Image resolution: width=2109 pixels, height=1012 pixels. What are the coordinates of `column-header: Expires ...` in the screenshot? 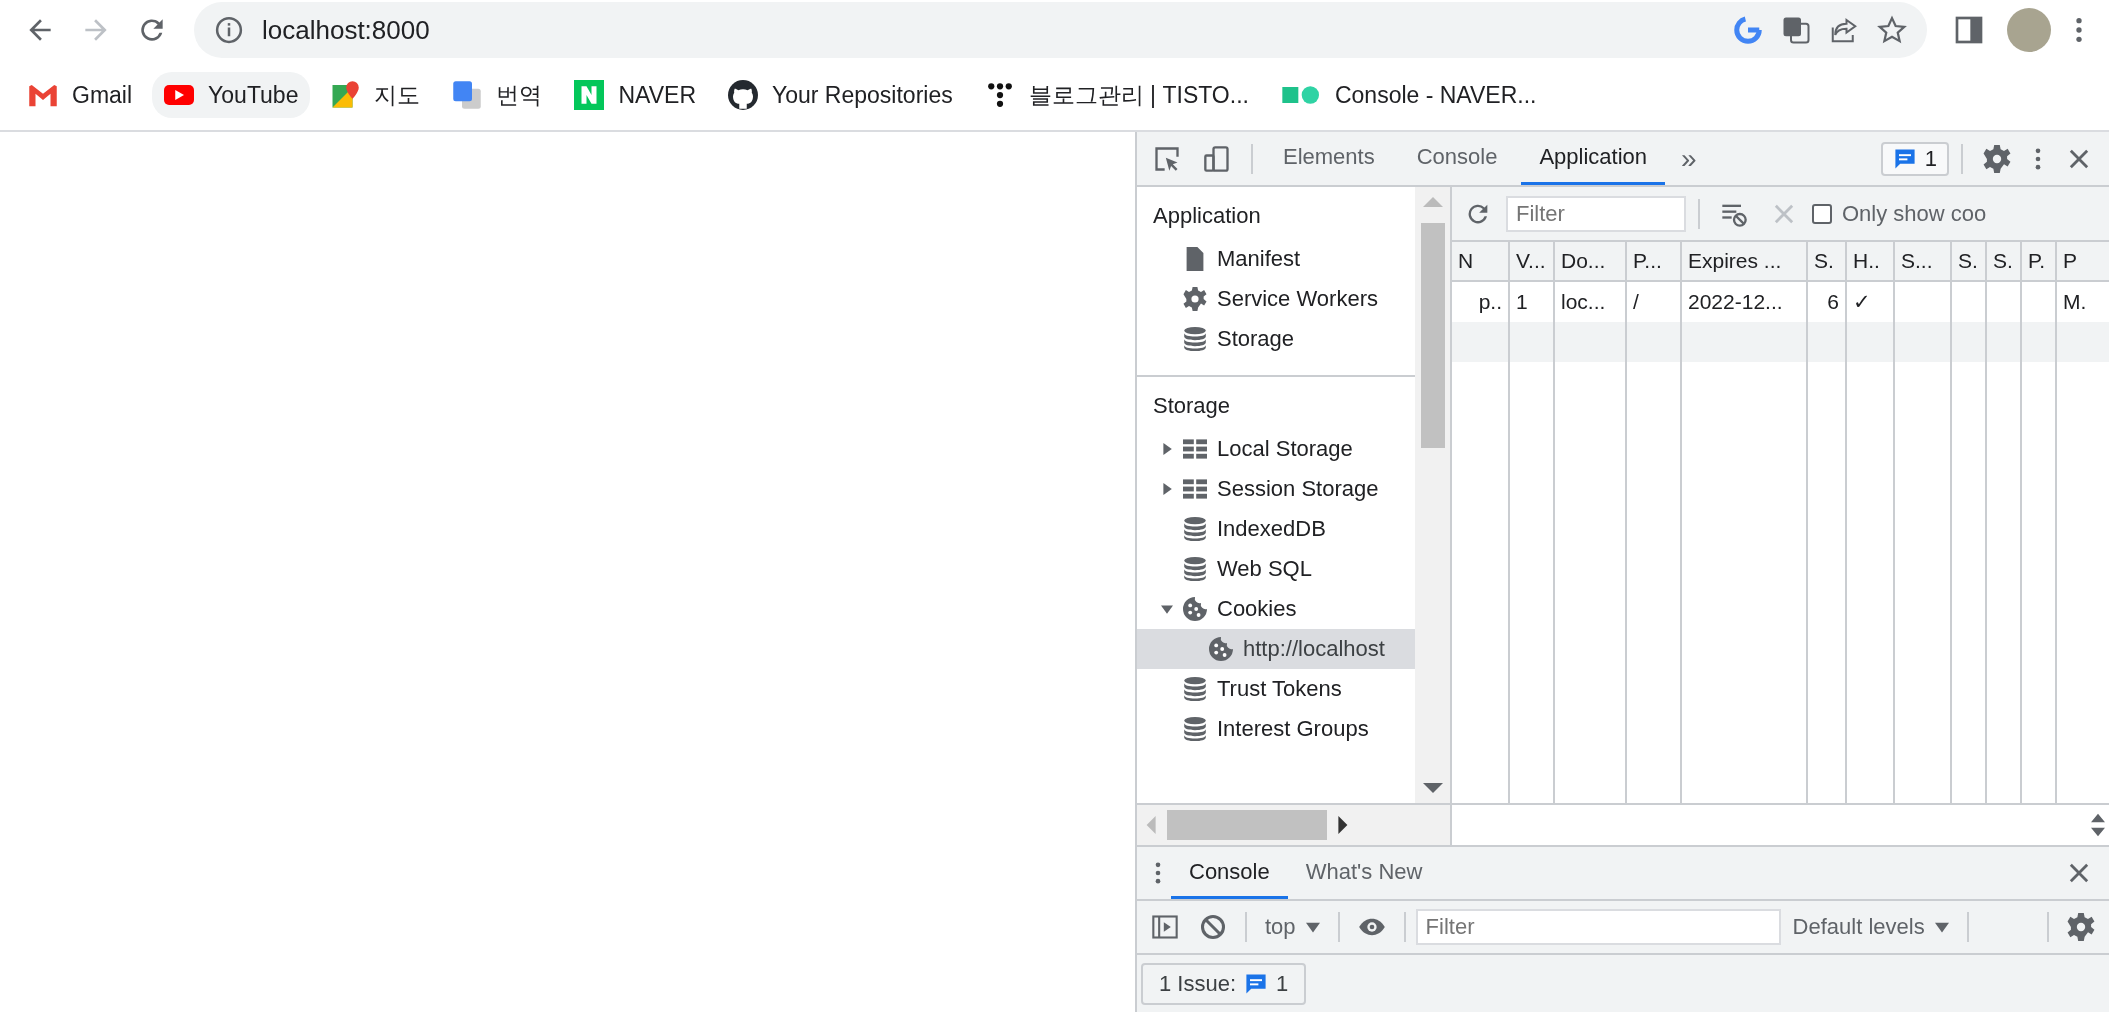 It's located at (1744, 262).